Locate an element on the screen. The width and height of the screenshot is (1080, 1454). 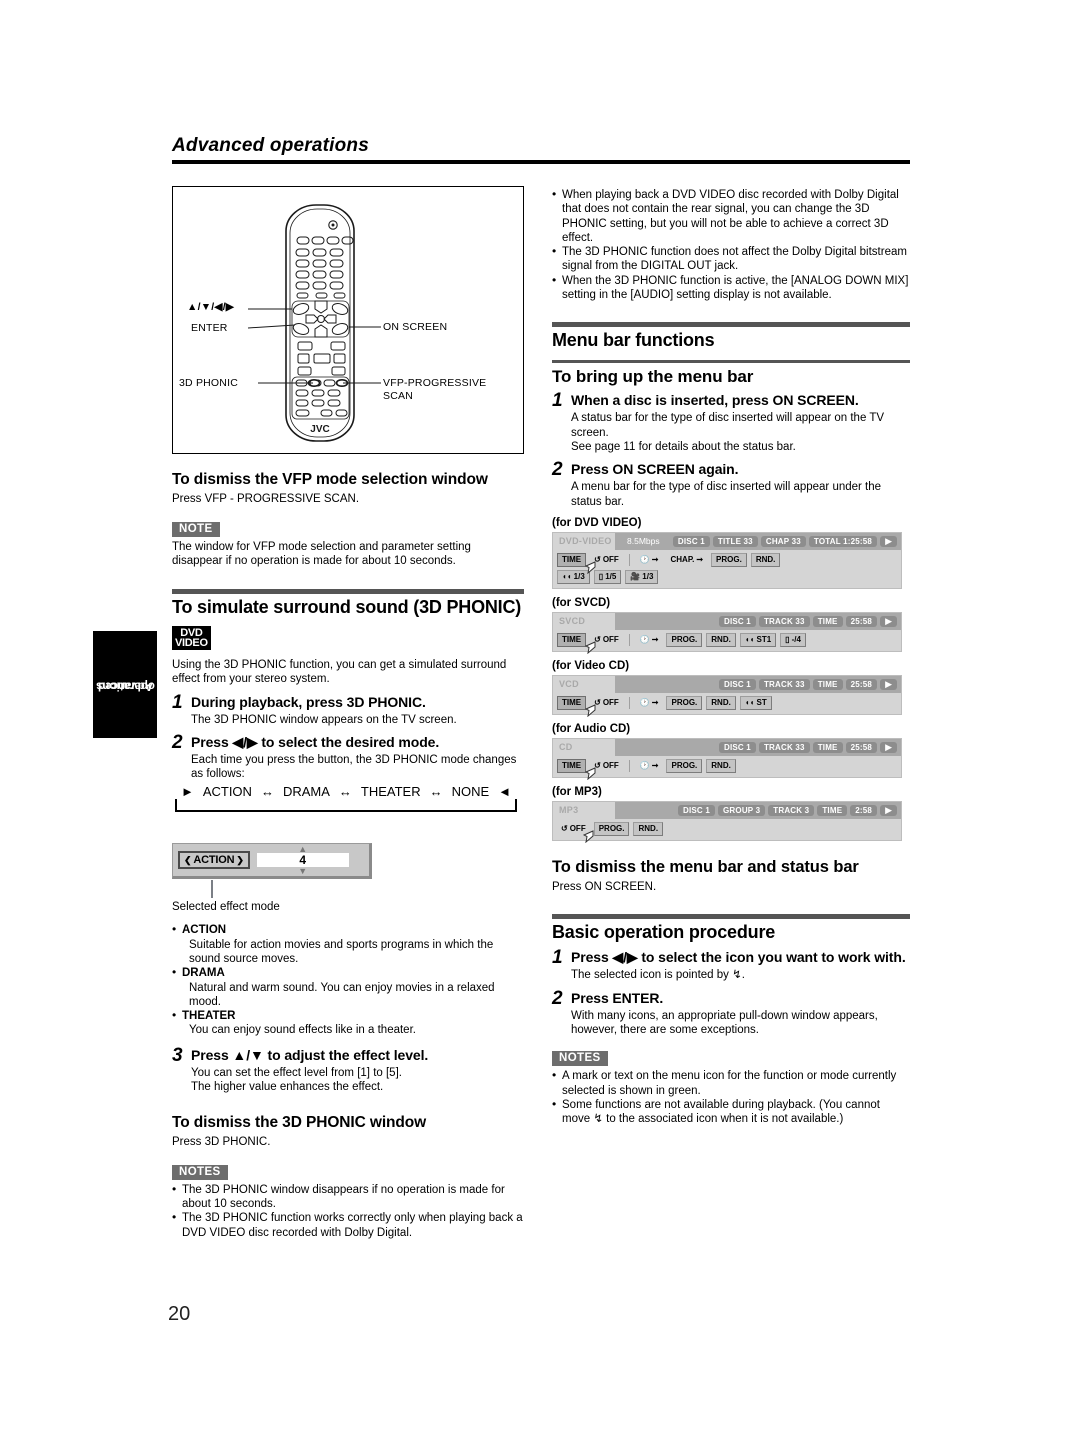
notes-badge: NOTES is located at coordinates (200, 1172).